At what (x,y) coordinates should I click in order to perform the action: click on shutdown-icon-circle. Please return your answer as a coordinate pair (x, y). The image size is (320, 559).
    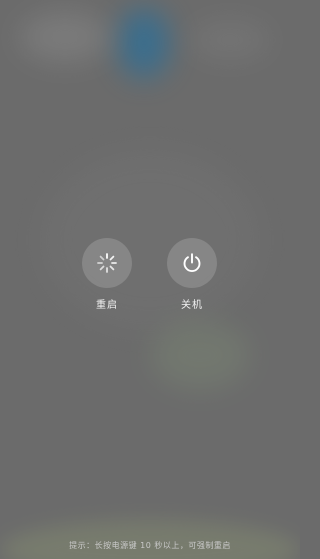
    Looking at the image, I should click on (192, 263).